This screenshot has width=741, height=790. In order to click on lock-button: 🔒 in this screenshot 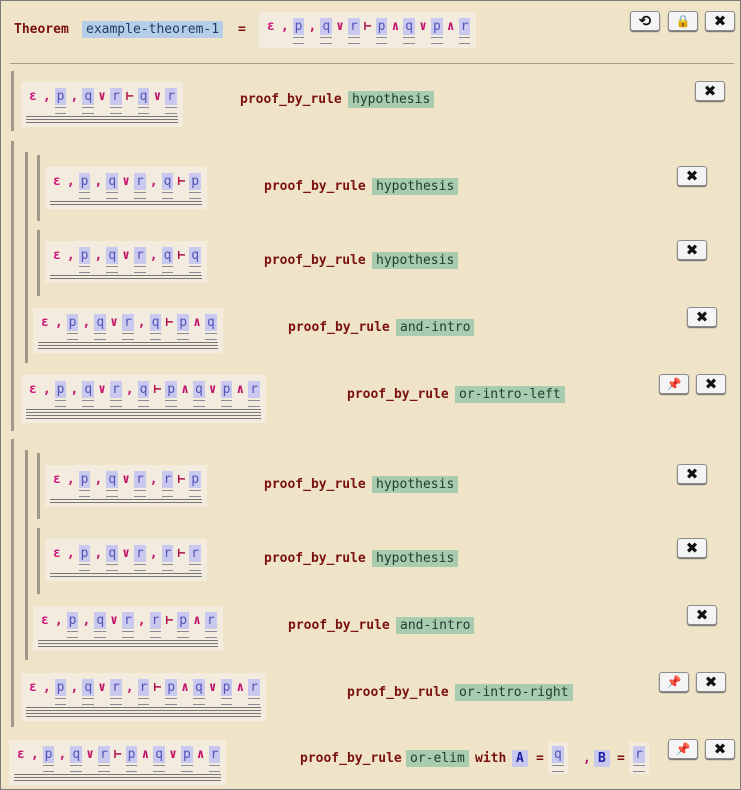, I will do `click(683, 21)`.